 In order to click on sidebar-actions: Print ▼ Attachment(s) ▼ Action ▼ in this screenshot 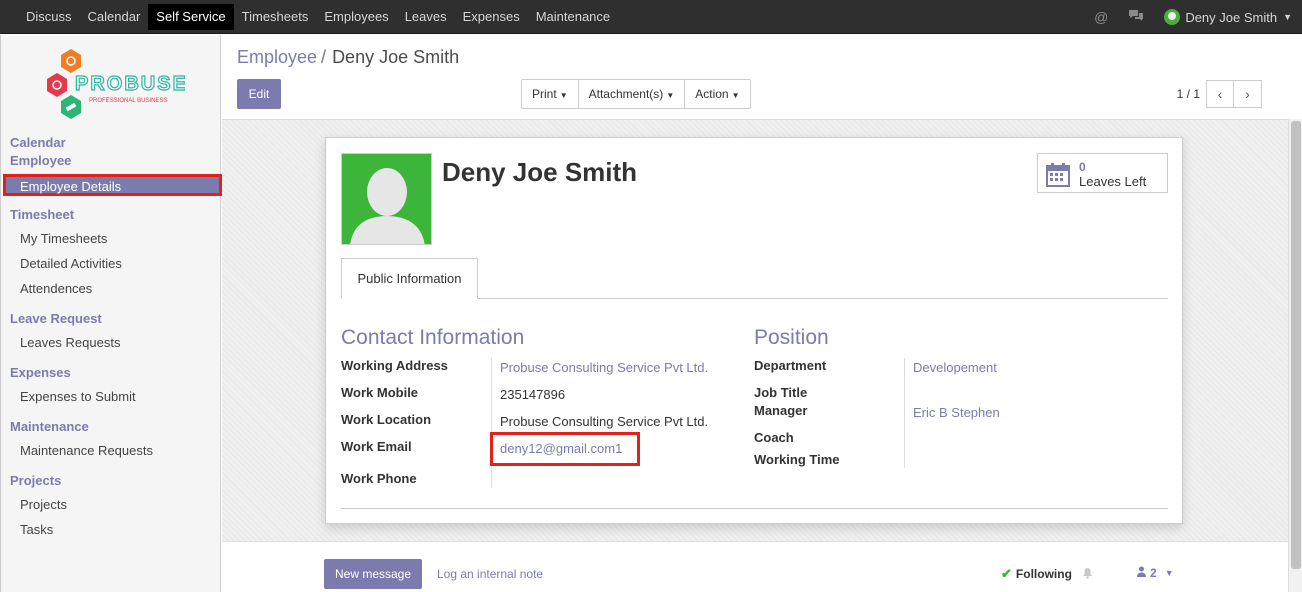, I will do `click(636, 94)`.